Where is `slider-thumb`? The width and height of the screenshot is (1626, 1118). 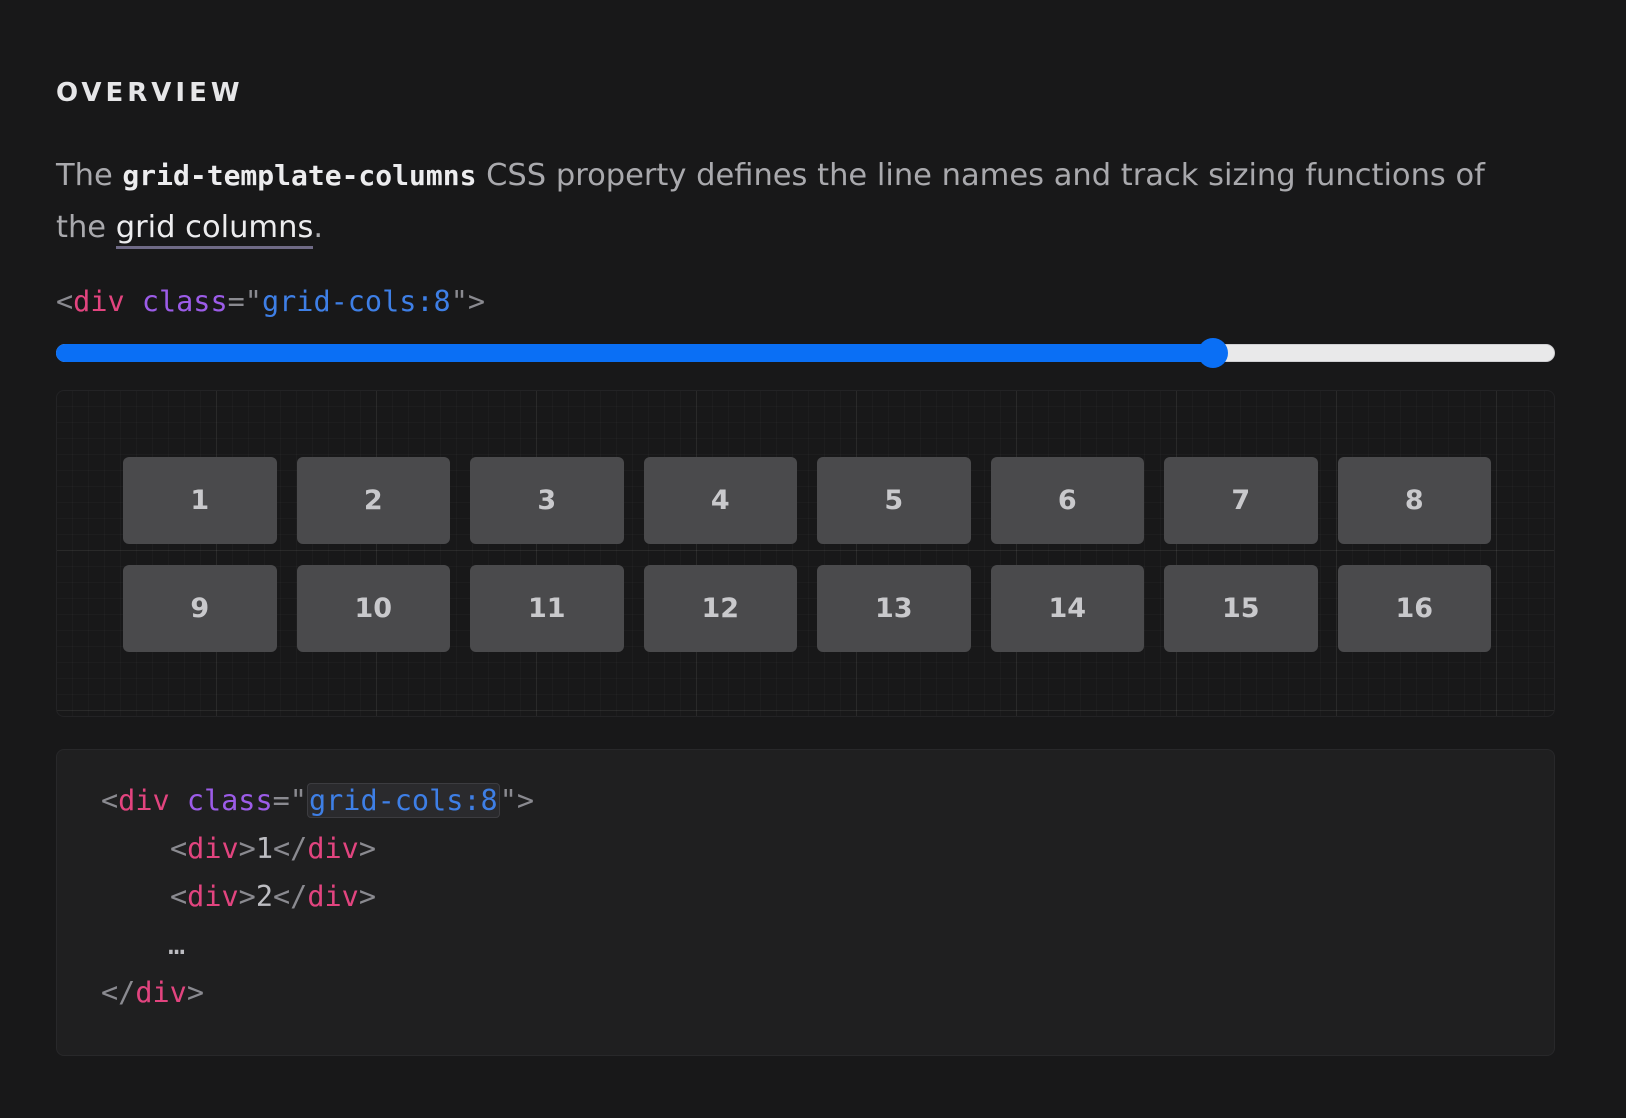 slider-thumb is located at coordinates (1213, 353).